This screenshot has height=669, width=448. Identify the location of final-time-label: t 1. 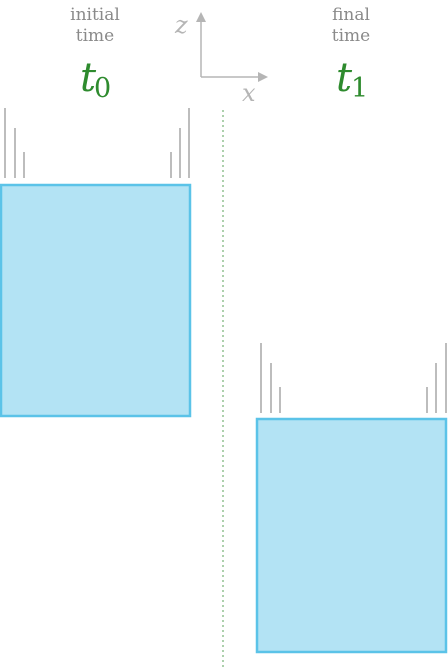
(352, 79).